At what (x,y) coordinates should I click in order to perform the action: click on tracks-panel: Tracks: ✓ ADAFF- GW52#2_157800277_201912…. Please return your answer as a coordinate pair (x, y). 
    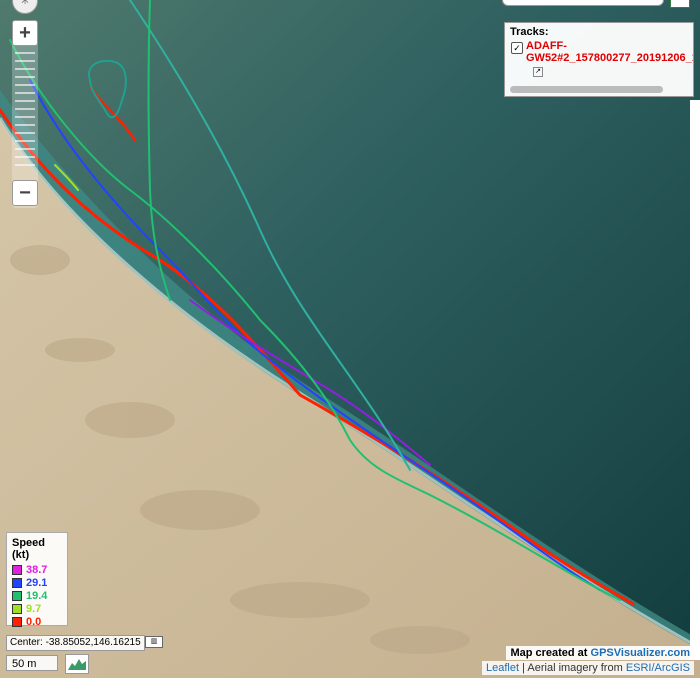
    Looking at the image, I should click on (599, 59).